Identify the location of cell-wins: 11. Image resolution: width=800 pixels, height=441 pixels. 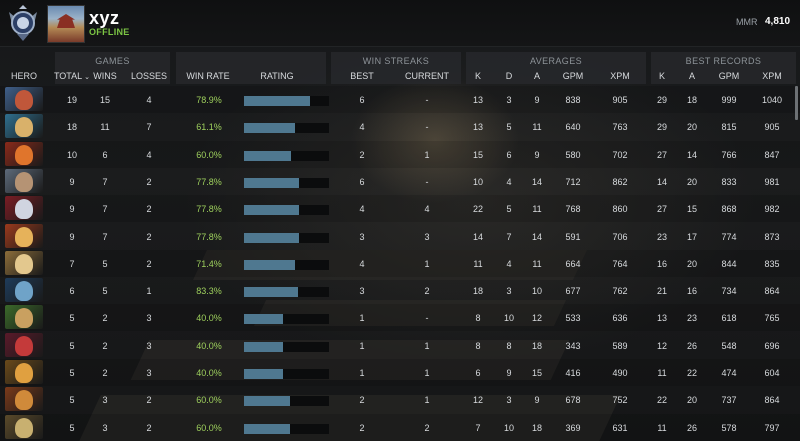
(105, 127).